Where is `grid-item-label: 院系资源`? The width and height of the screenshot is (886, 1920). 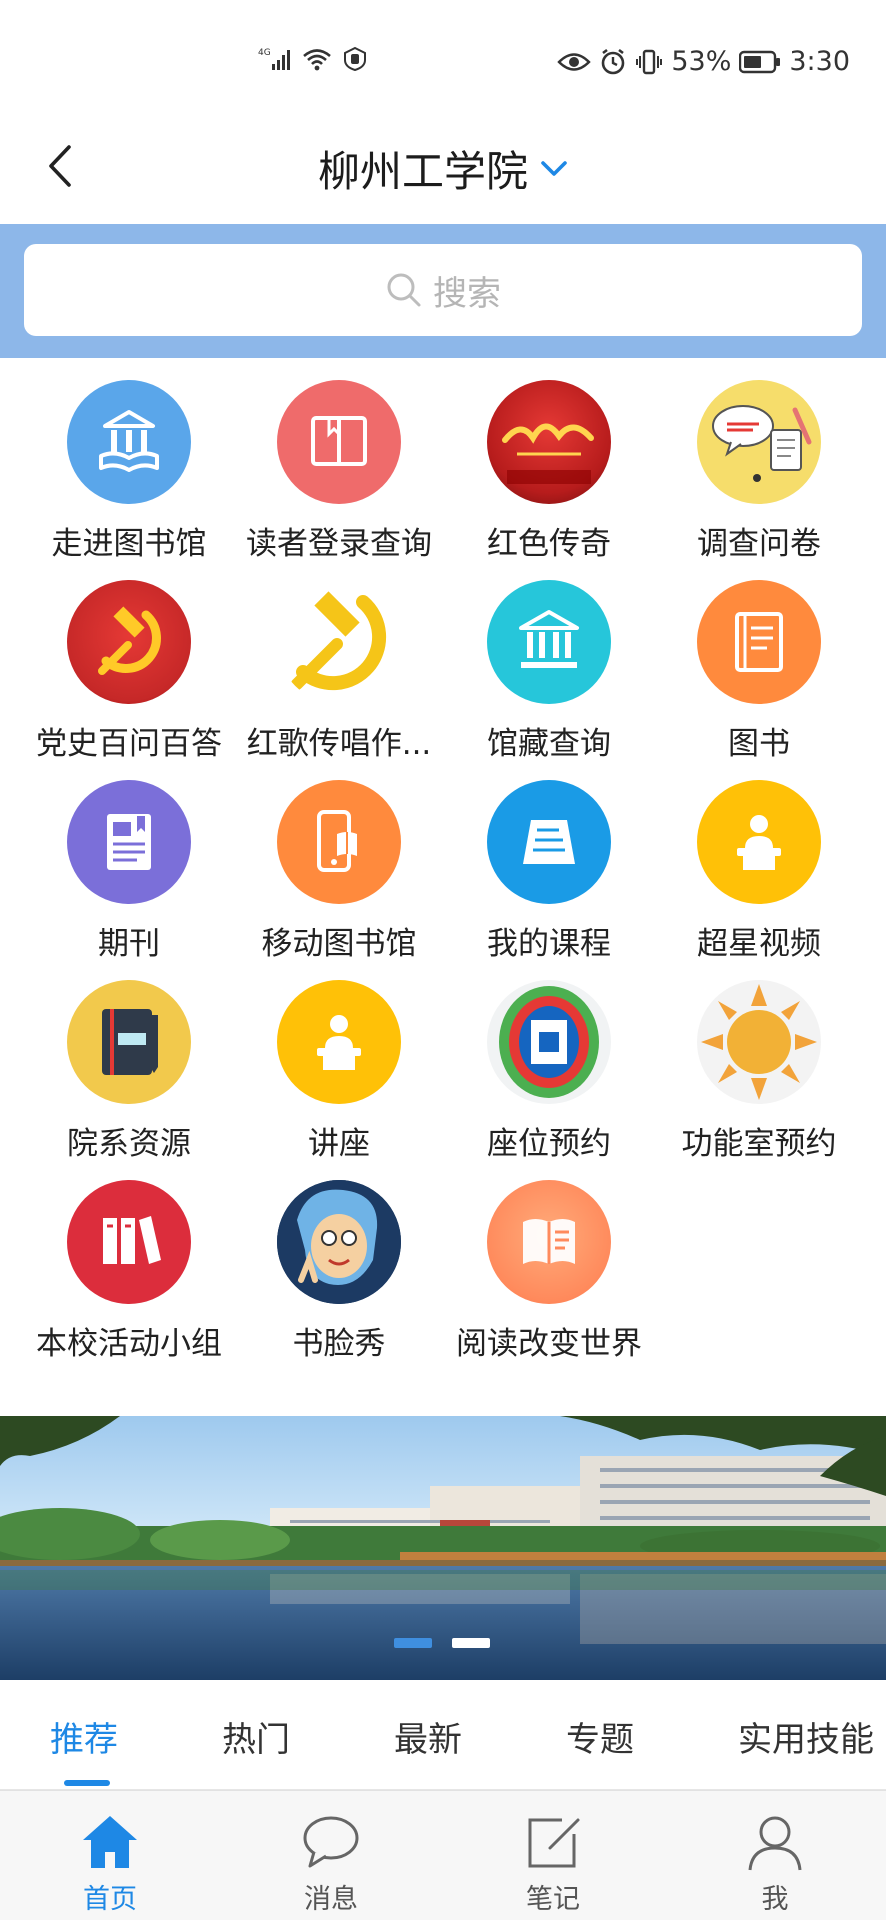 grid-item-label: 院系资源 is located at coordinates (129, 1144).